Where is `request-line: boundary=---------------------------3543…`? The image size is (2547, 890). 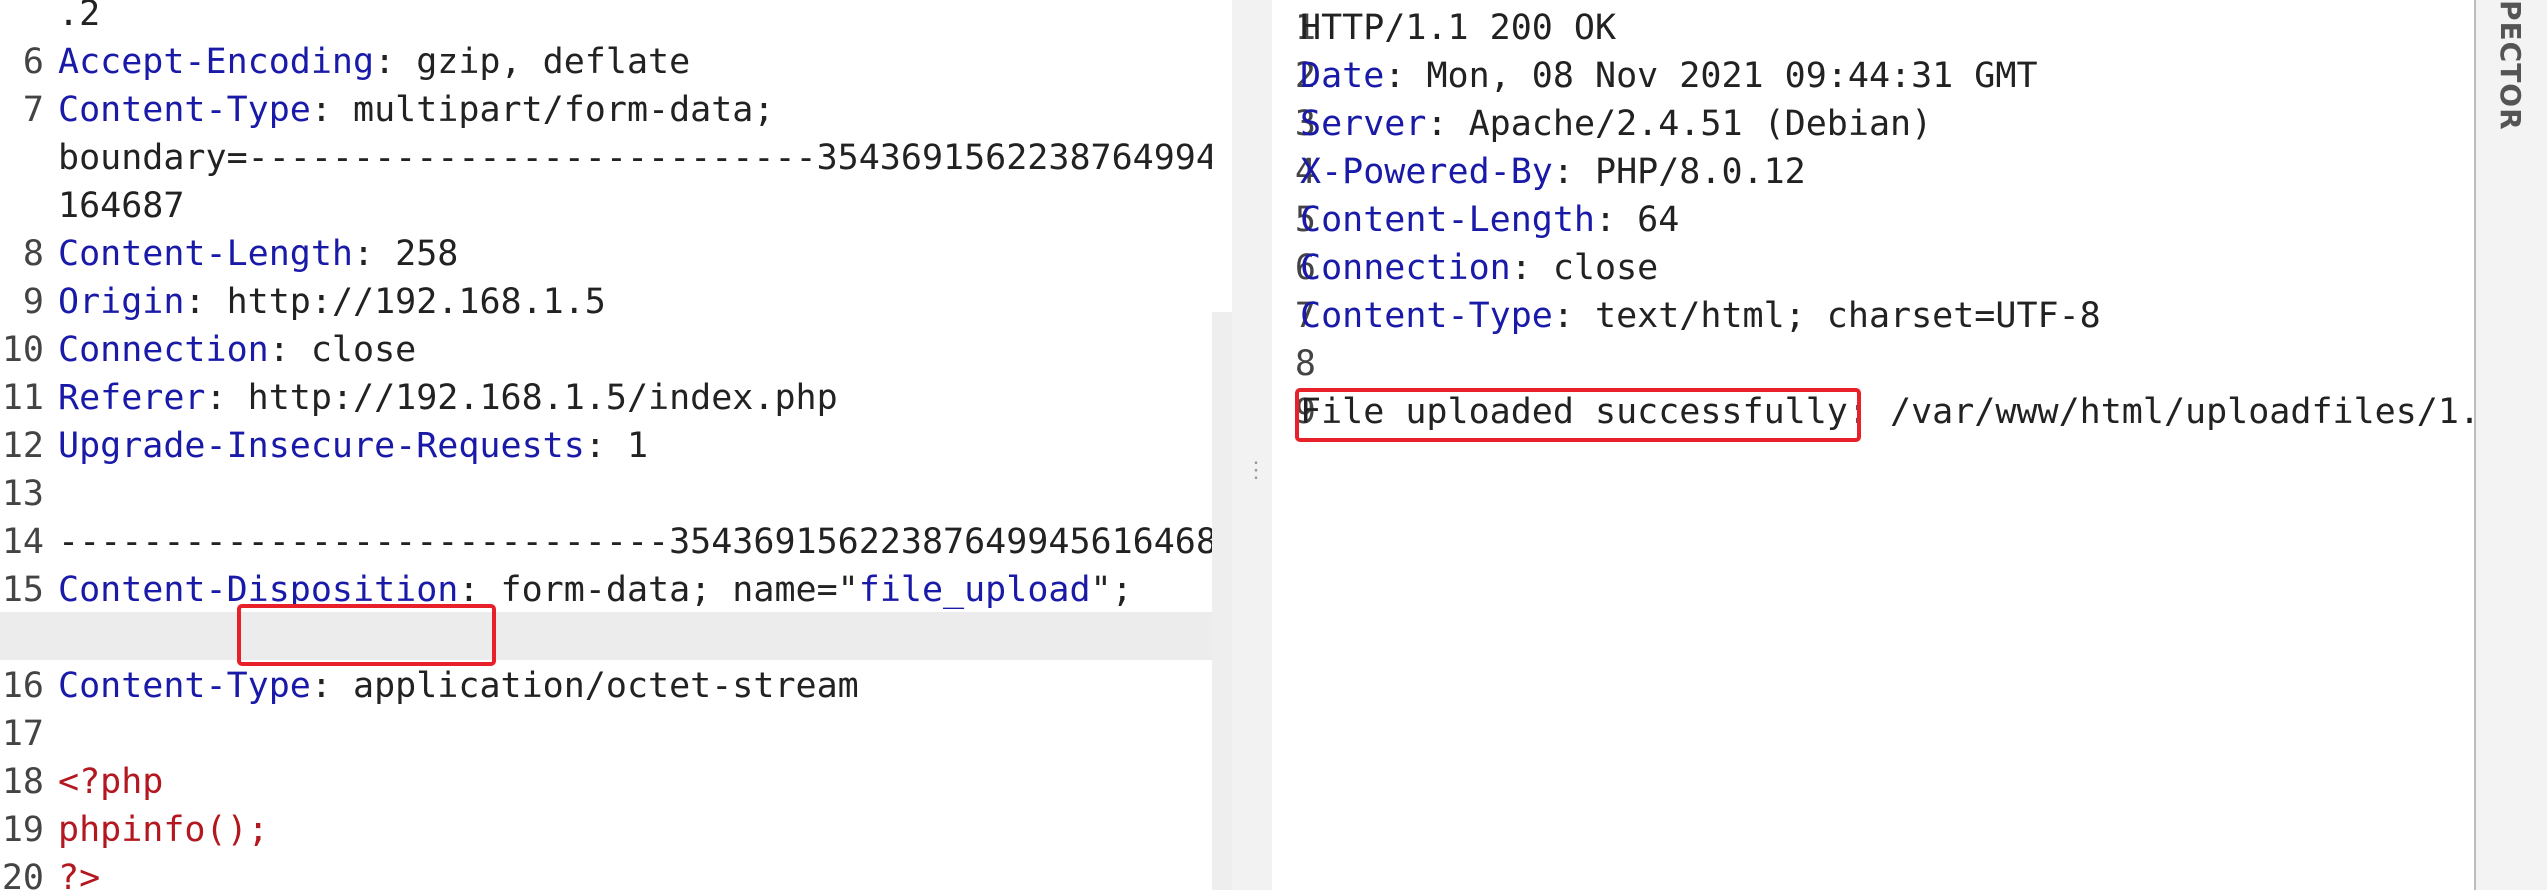 request-line: boundary=---------------------------3543… is located at coordinates (606, 158).